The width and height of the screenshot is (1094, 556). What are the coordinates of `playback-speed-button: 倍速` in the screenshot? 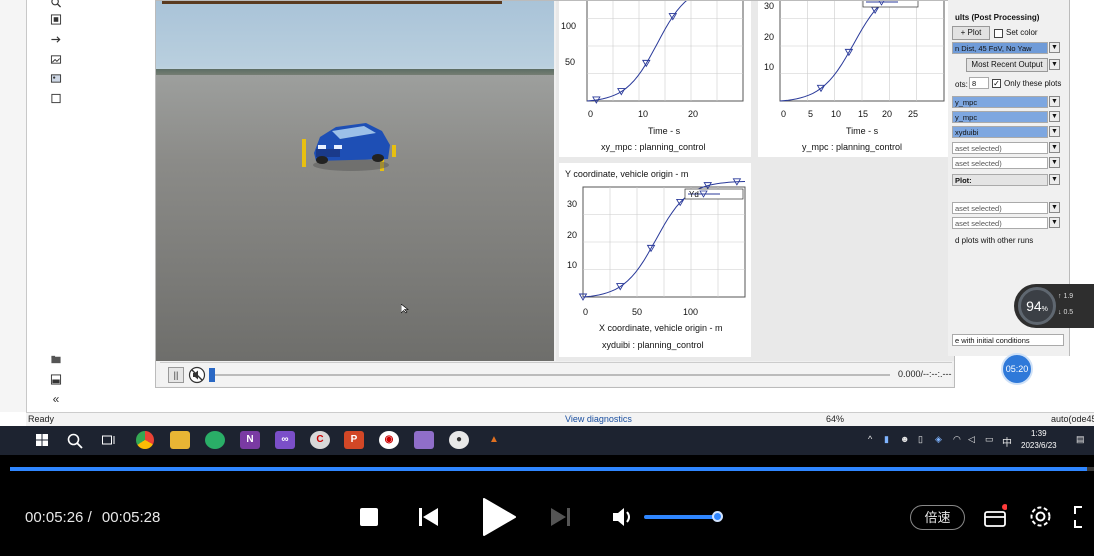 It's located at (937, 517).